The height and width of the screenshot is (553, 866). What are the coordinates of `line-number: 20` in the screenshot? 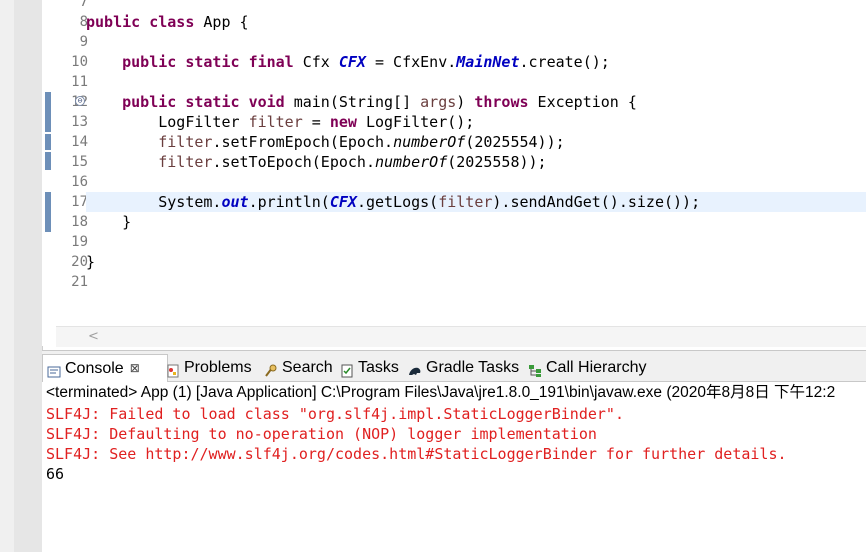 It's located at (79, 262).